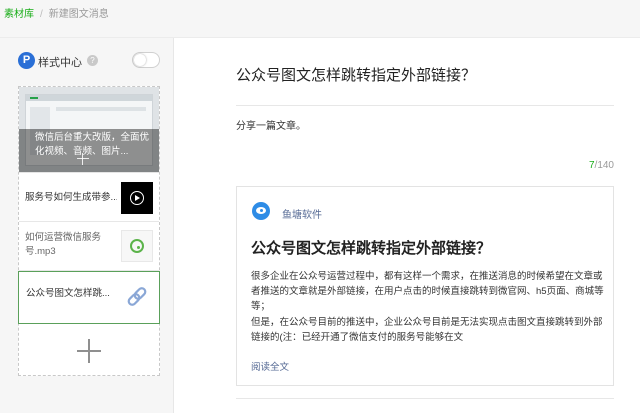 This screenshot has height=413, width=640. I want to click on style-center-label: 样式中心, so click(60, 63).